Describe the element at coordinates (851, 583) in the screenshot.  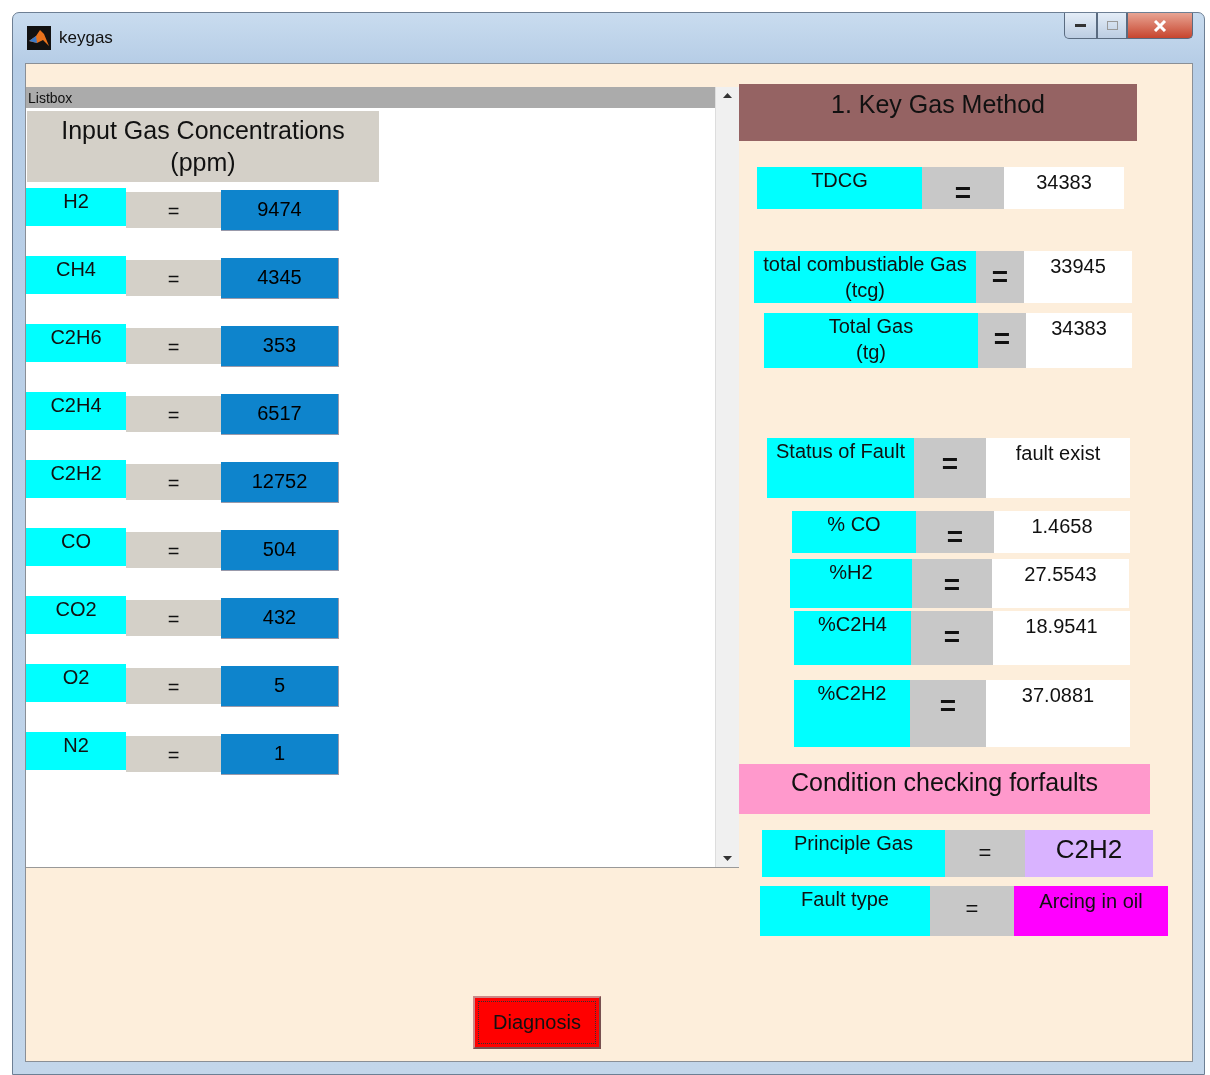
I see `field-label: %H2` at that location.